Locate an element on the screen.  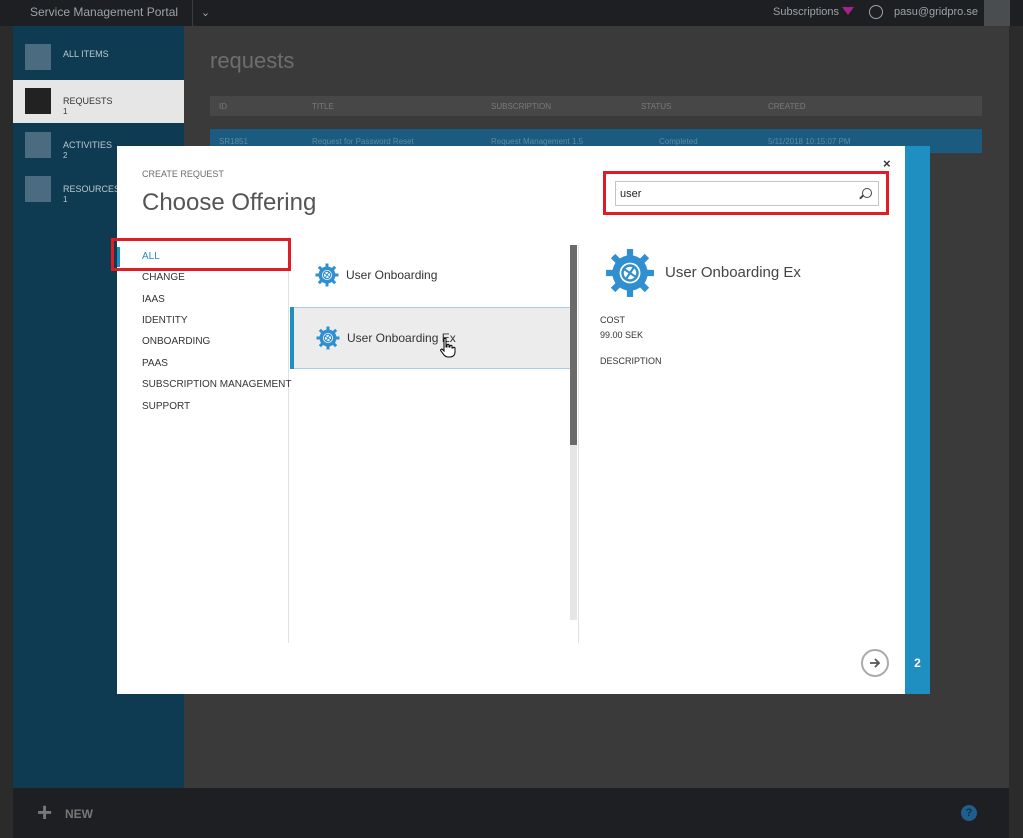
row-created: 5/11/2018 10:15:07 PM is located at coordinates (809, 141).